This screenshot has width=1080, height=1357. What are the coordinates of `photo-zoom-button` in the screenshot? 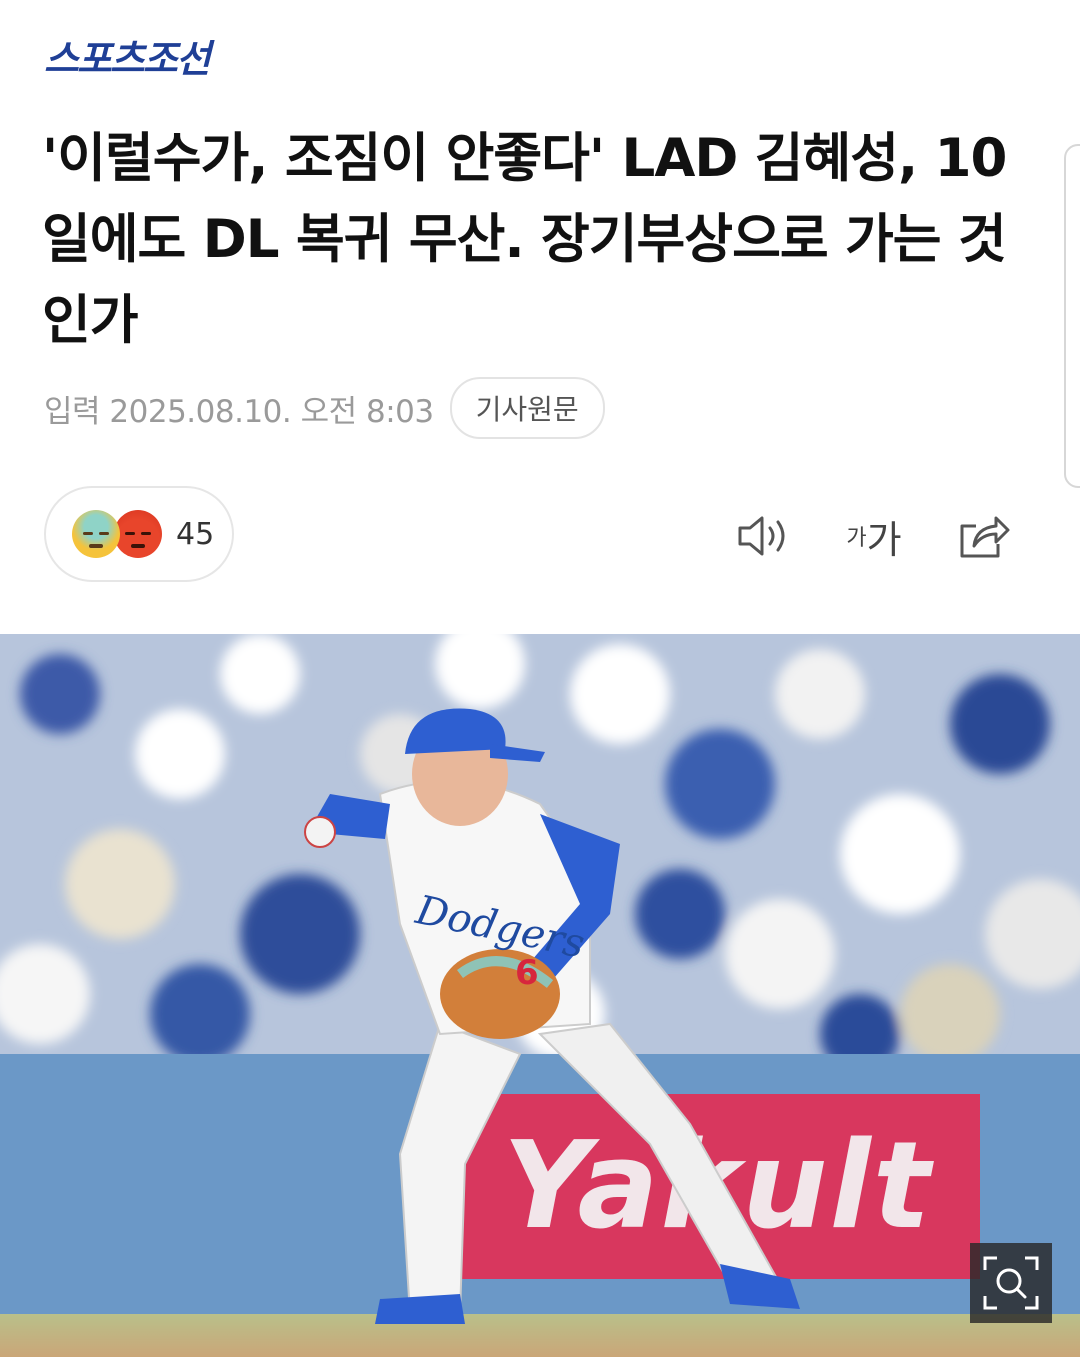 It's located at (1011, 1283).